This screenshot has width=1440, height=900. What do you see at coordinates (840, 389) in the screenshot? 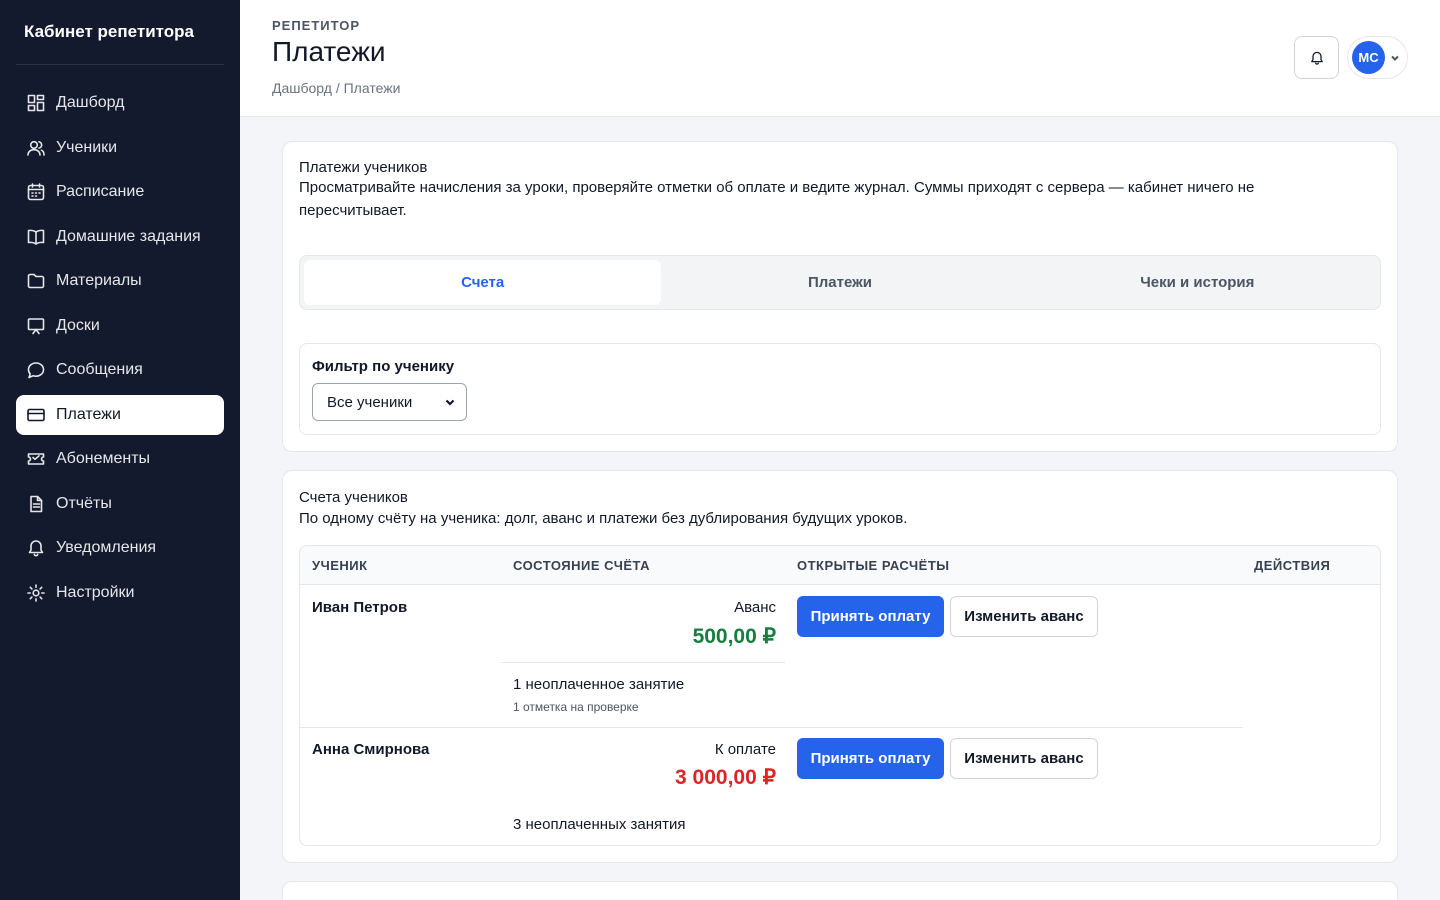
I see `student-filter-panel: Фильтр по ученику Все ученики` at bounding box center [840, 389].